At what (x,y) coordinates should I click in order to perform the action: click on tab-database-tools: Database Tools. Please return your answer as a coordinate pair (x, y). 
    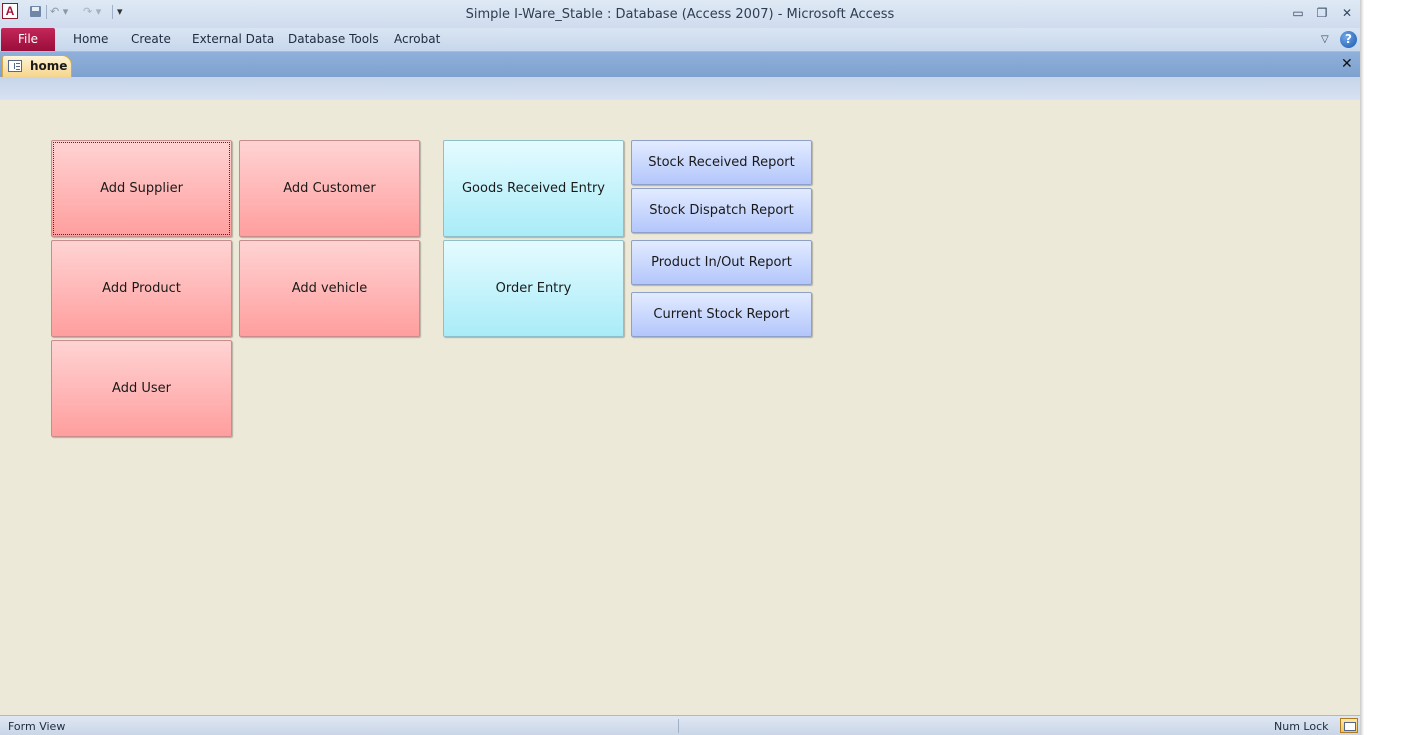
    Looking at the image, I should click on (333, 39).